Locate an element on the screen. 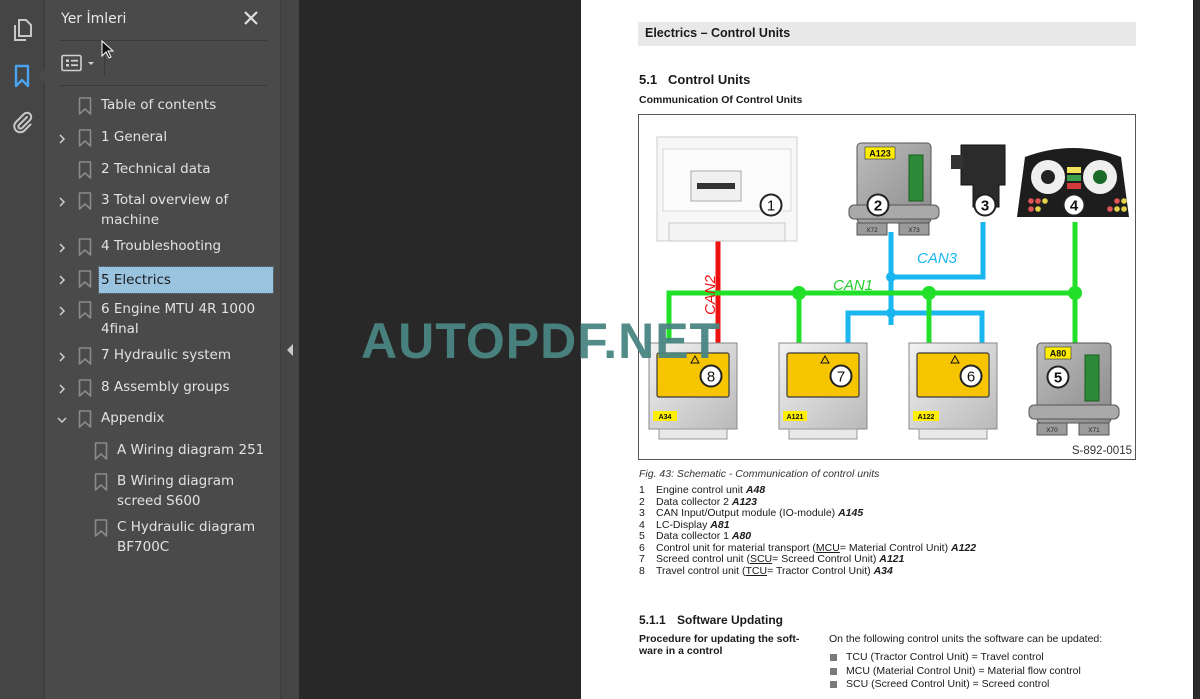  legend-number: 5 is located at coordinates (642, 536).